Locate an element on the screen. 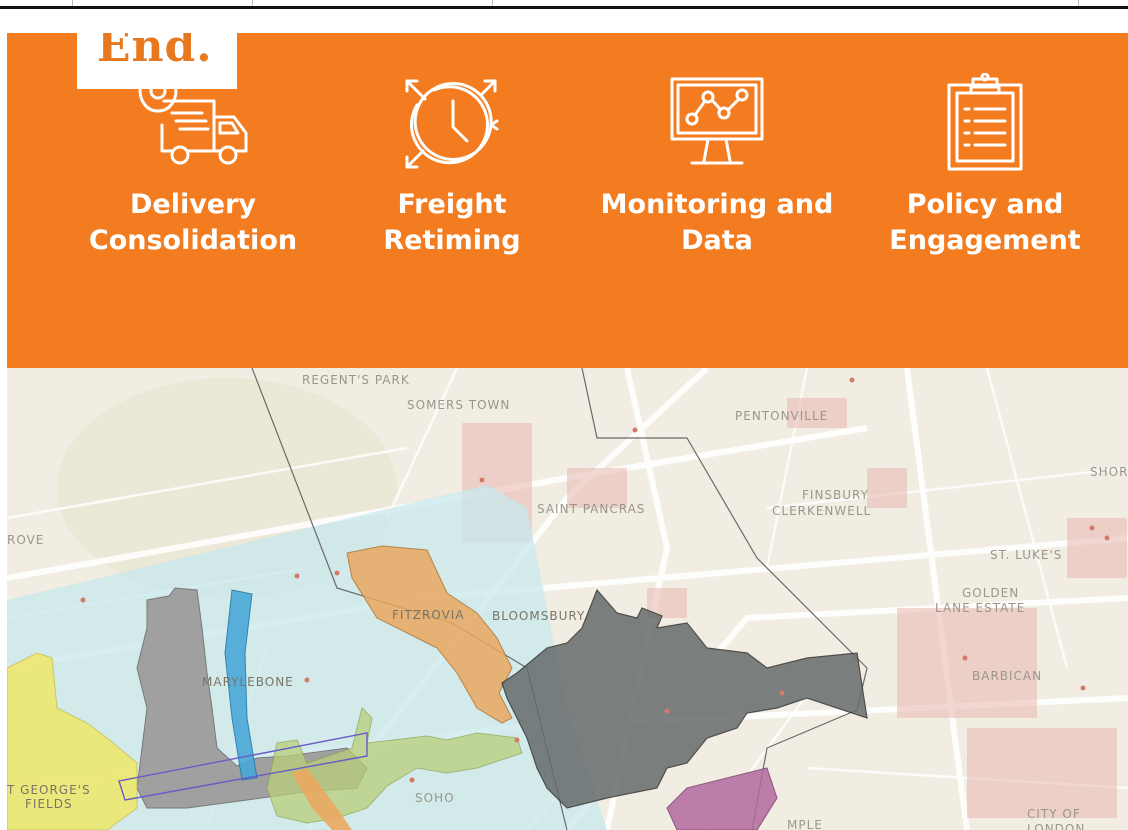 The width and height of the screenshot is (1128, 830). logo-text: End. is located at coordinates (155, 52).